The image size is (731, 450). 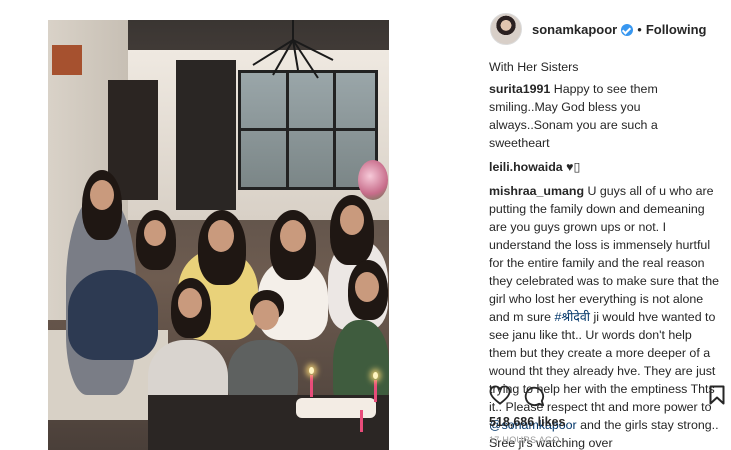 I want to click on action-bar, so click(x=609, y=397).